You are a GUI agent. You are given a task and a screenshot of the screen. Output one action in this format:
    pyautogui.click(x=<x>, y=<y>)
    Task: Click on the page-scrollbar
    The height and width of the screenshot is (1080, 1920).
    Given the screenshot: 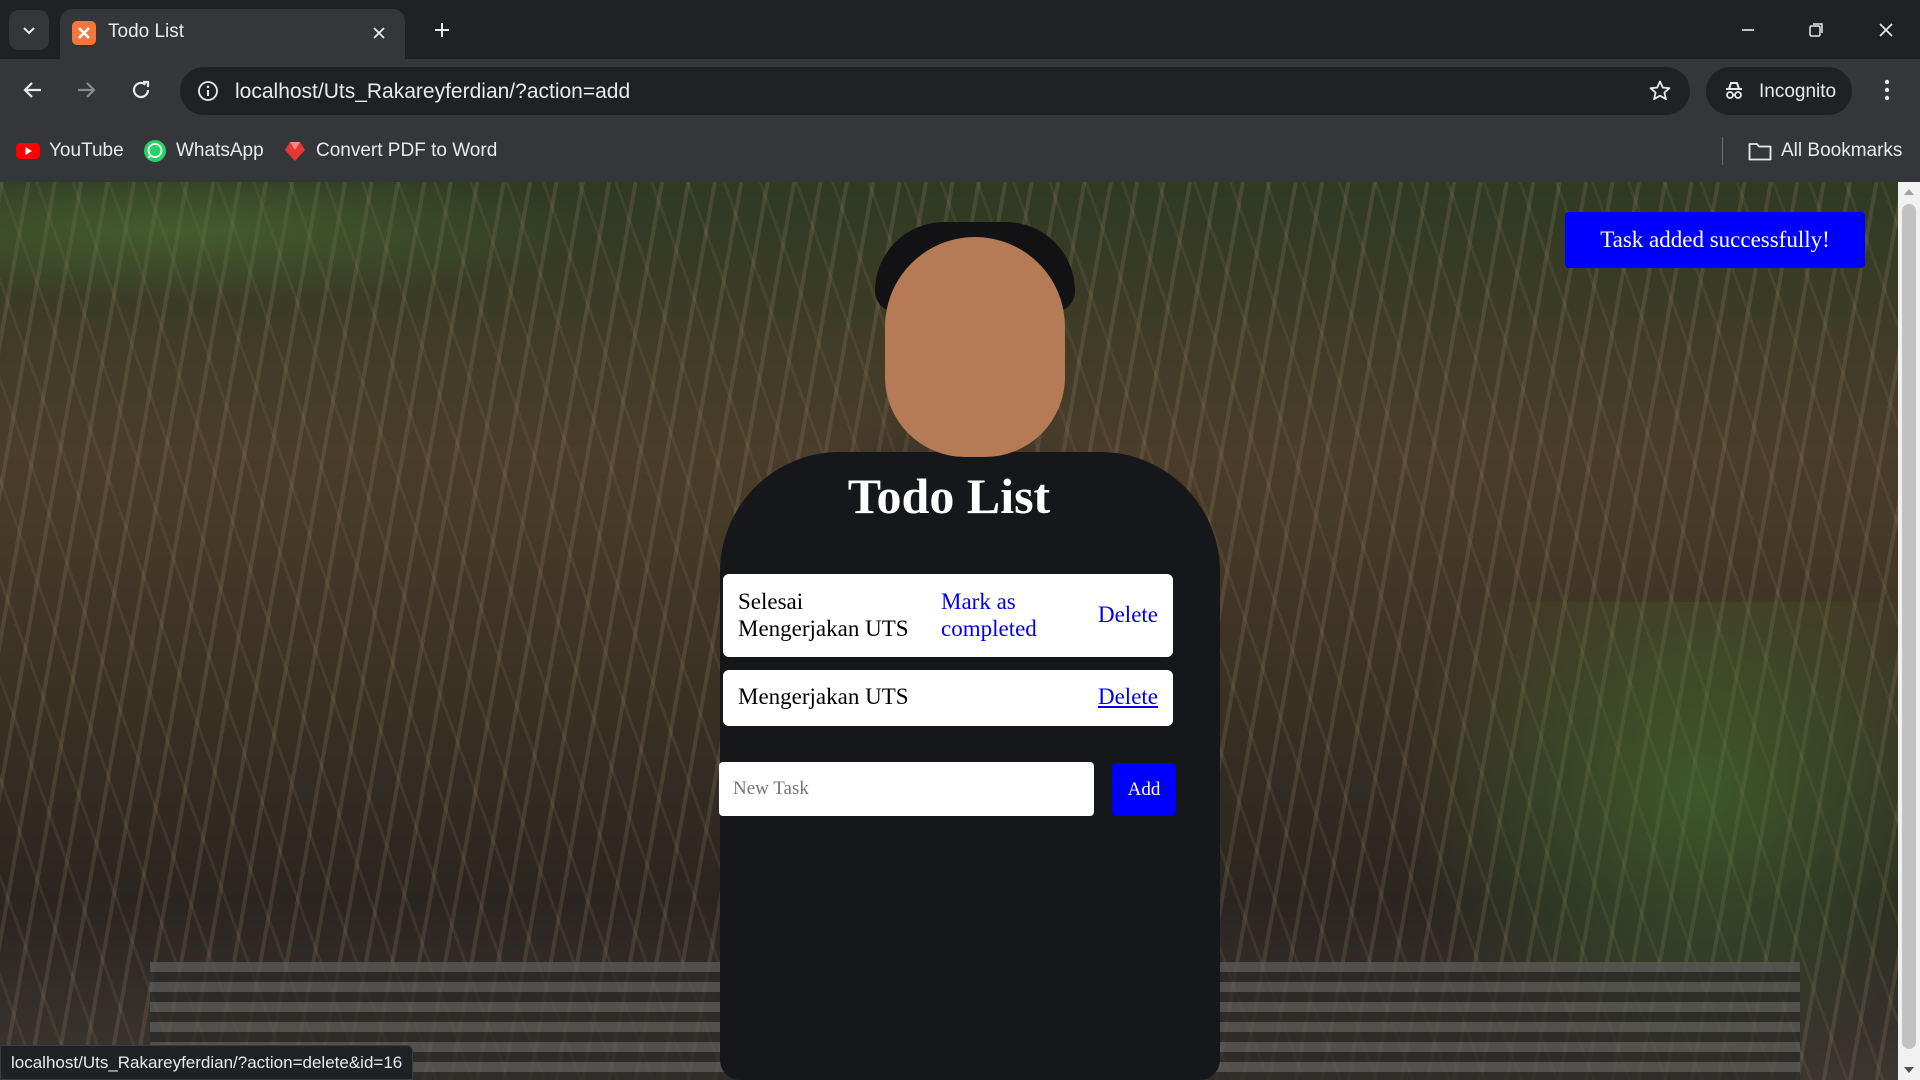 What is the action you would take?
    pyautogui.click(x=1909, y=631)
    